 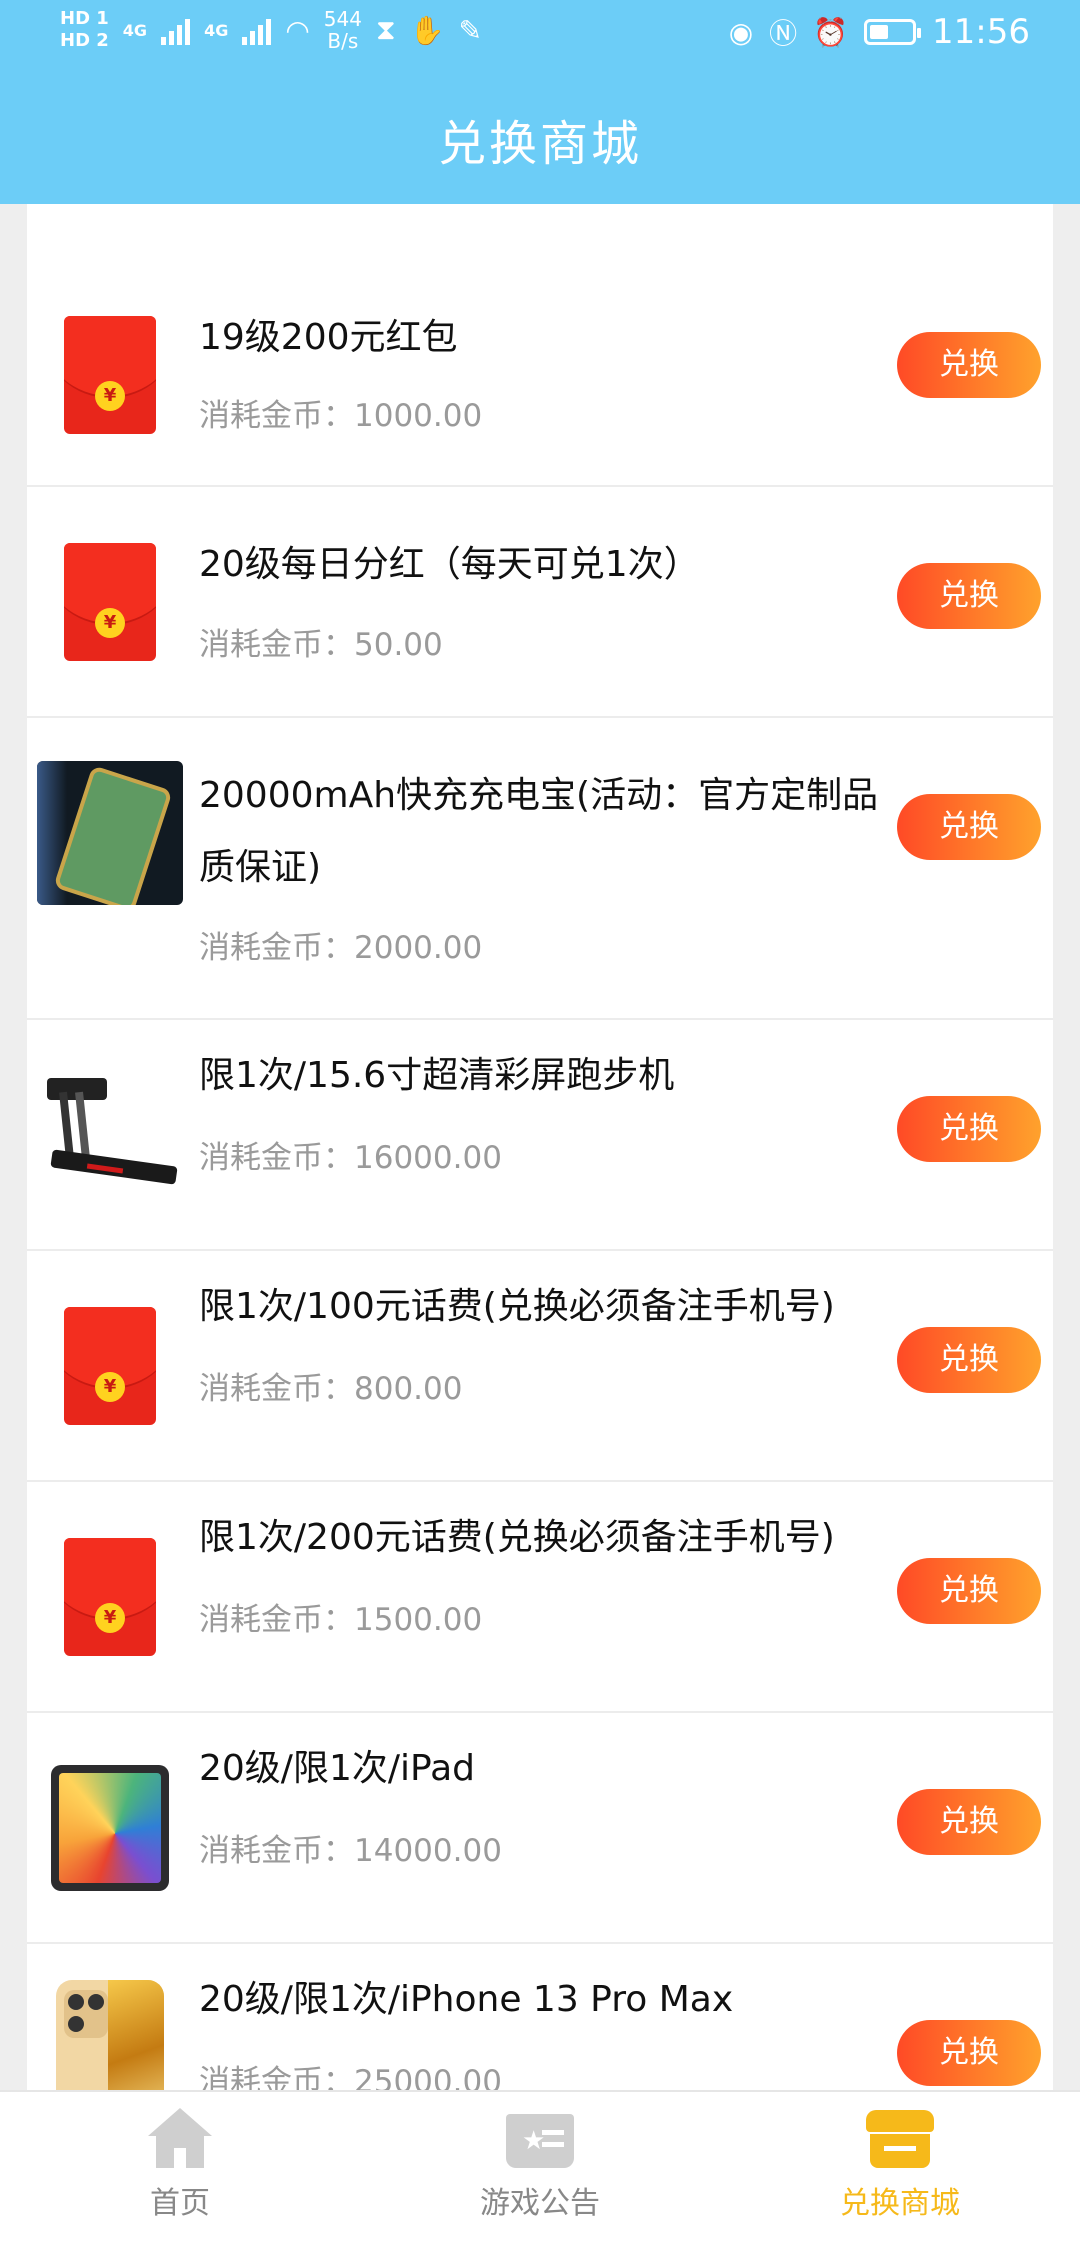 I want to click on item-title: 限1次/15.6寸超清彩屏跑步机, so click(x=437, y=1075).